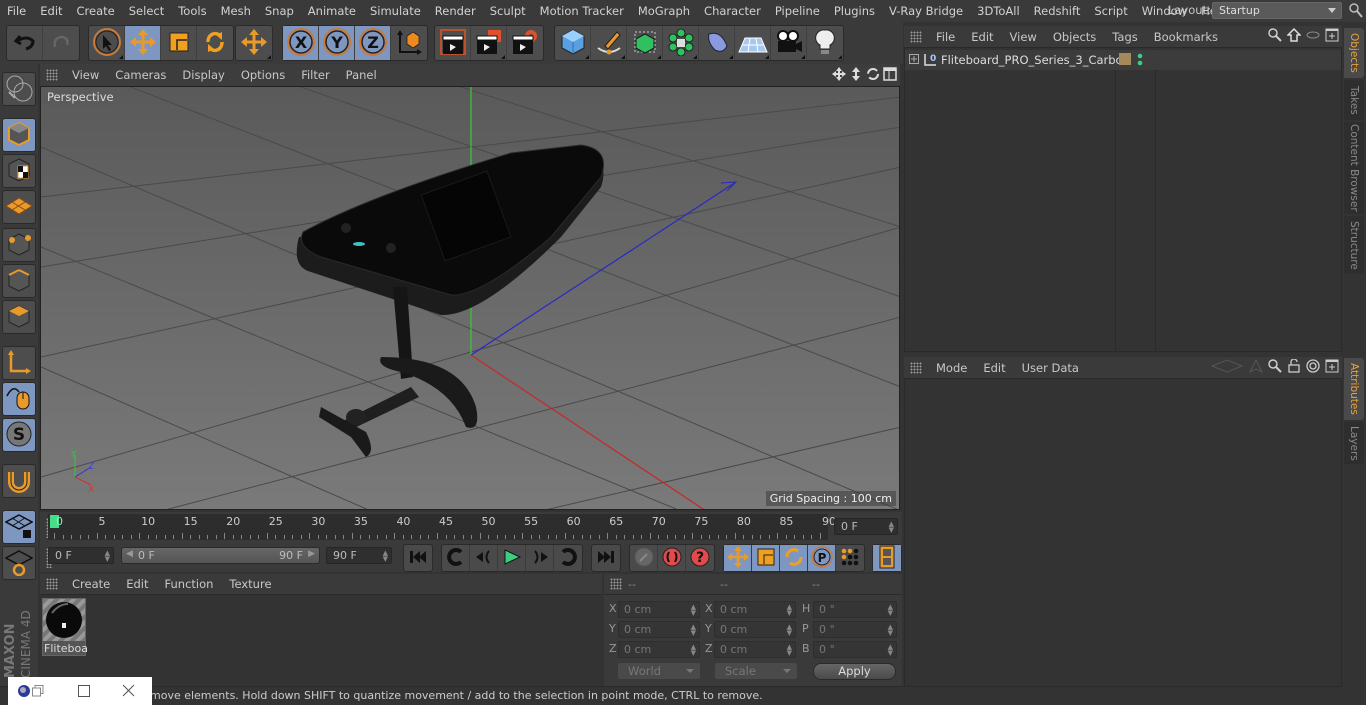 Image resolution: width=1366 pixels, height=705 pixels. What do you see at coordinates (890, 75) in the screenshot?
I see `maximize-view-icon` at bounding box center [890, 75].